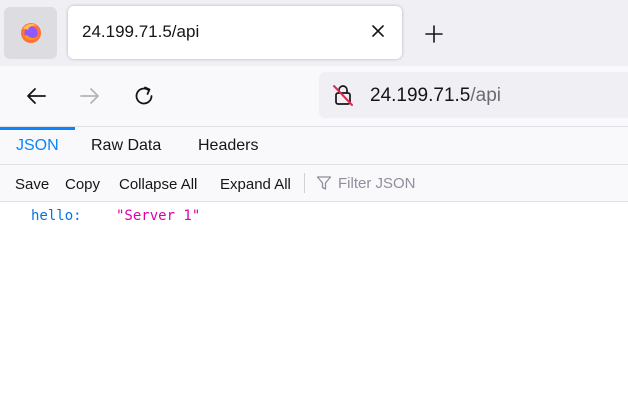 The height and width of the screenshot is (412, 628). What do you see at coordinates (158, 184) in the screenshot?
I see `collapse-all-button: Collapse All` at bounding box center [158, 184].